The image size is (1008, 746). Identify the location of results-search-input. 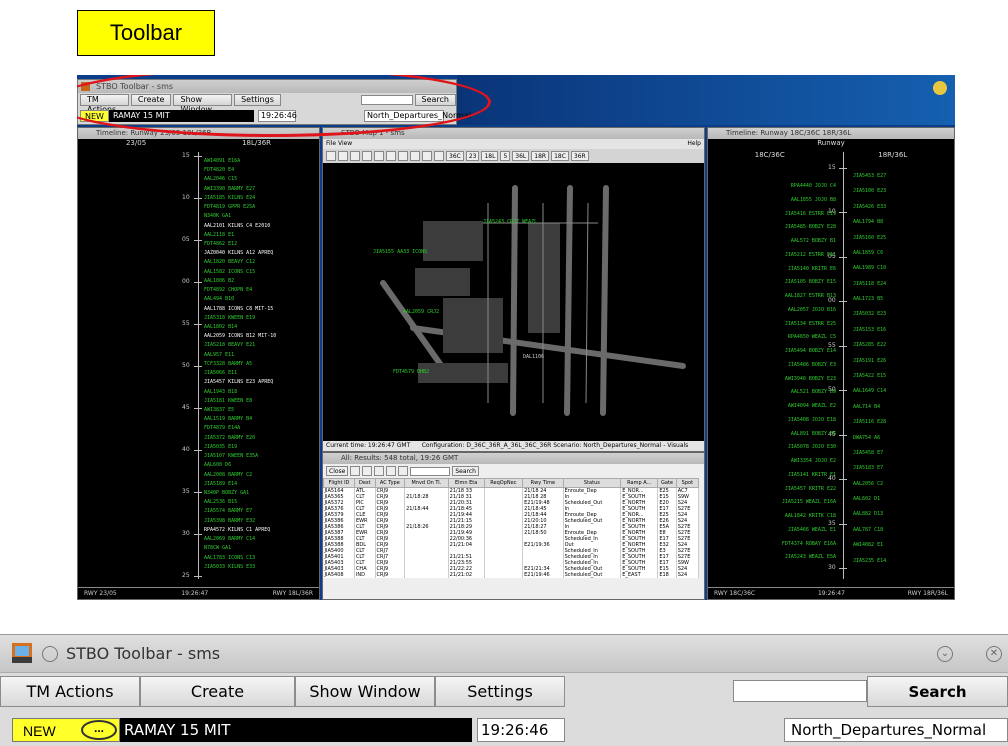
(430, 471).